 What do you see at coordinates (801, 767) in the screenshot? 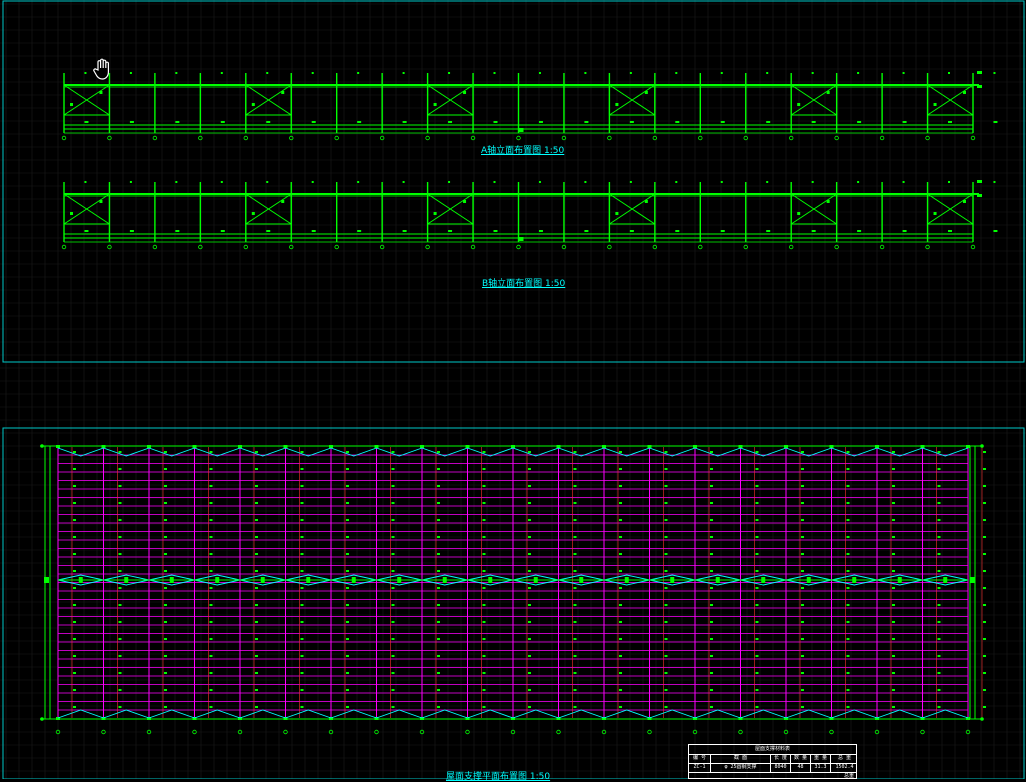
I see `legend-cell: 48` at bounding box center [801, 767].